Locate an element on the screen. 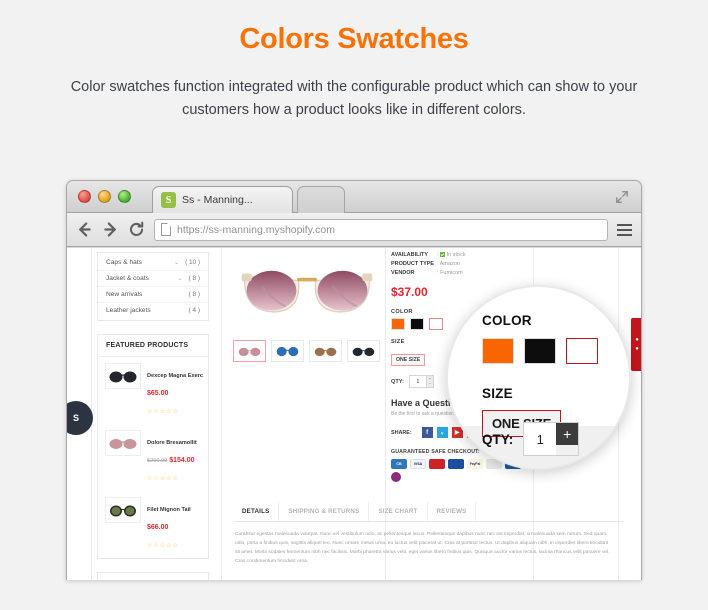  color-swatch-white is located at coordinates (436, 324).